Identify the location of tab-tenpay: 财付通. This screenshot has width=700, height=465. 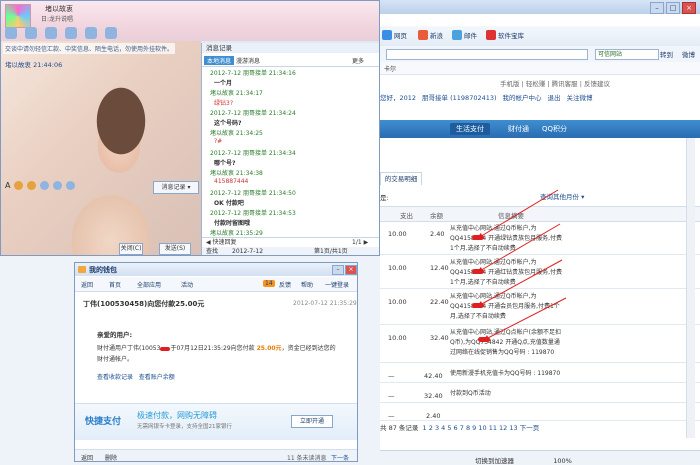
(518, 129).